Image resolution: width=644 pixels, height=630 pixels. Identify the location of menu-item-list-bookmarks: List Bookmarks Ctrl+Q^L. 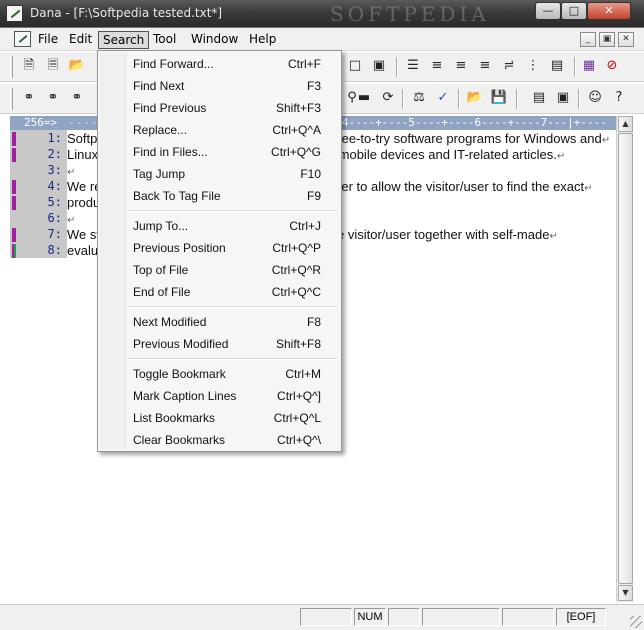
(219, 418).